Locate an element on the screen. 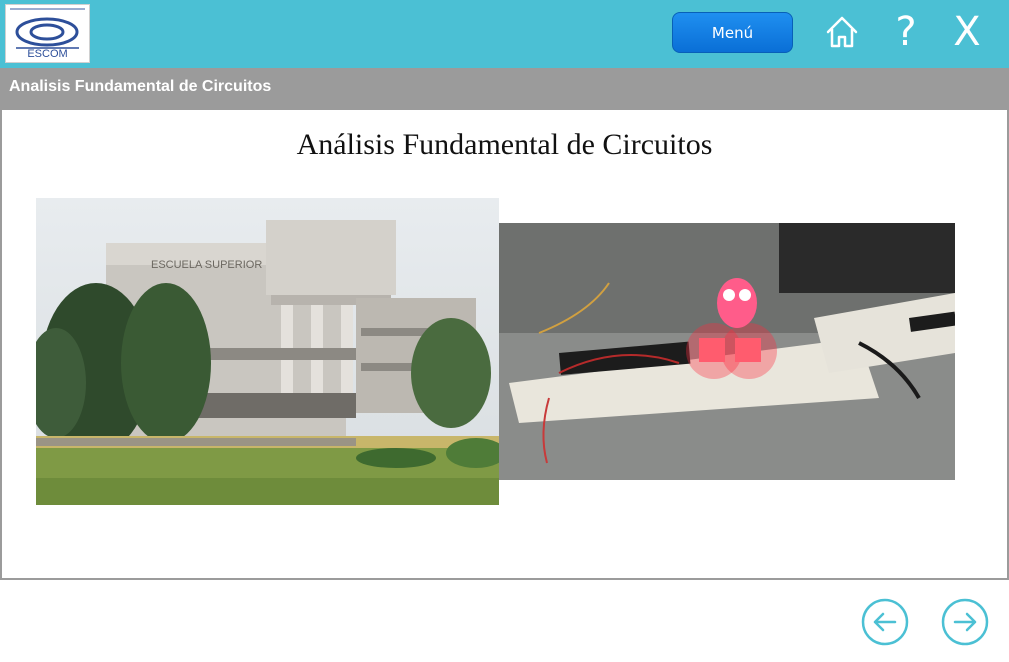 Image resolution: width=1009 pixels, height=662 pixels. section-title-bar: Analisis Fundamental de Circuitos is located at coordinates (504, 89).